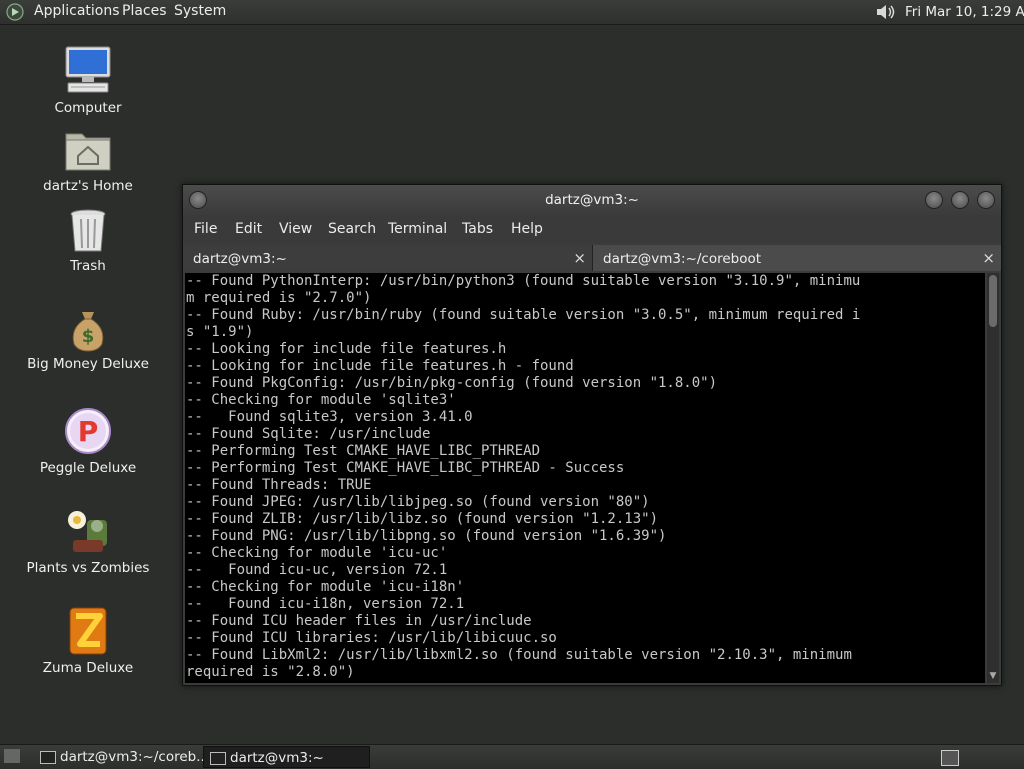 This screenshot has width=1024, height=769. I want to click on minimize-button, so click(934, 200).